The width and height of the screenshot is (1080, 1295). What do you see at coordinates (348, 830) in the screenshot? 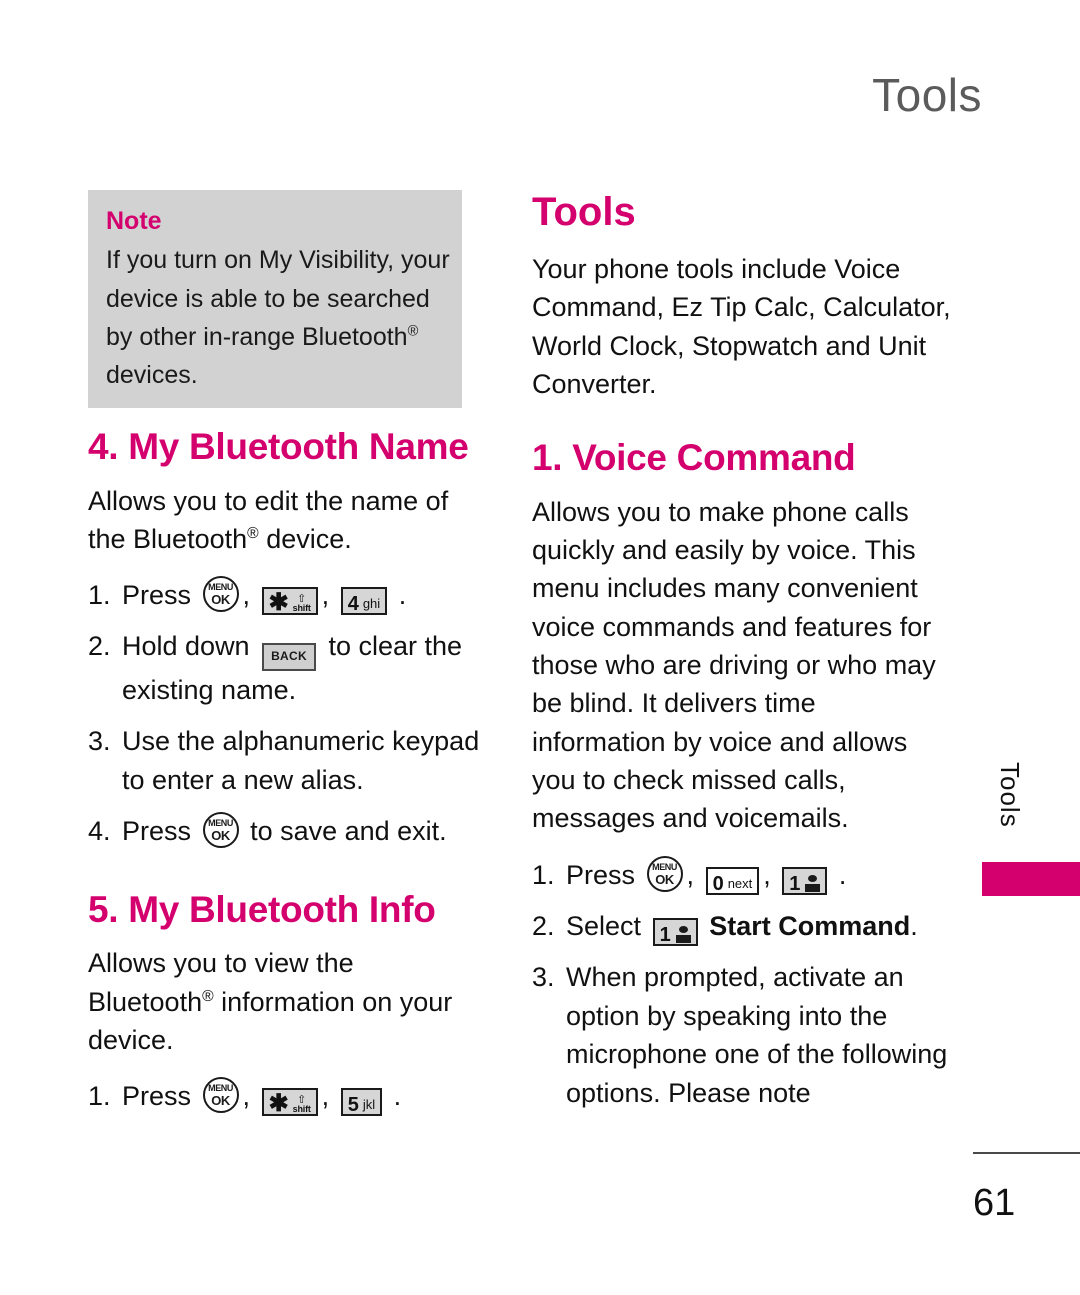
I see `step-suffix: to save and exit.` at bounding box center [348, 830].